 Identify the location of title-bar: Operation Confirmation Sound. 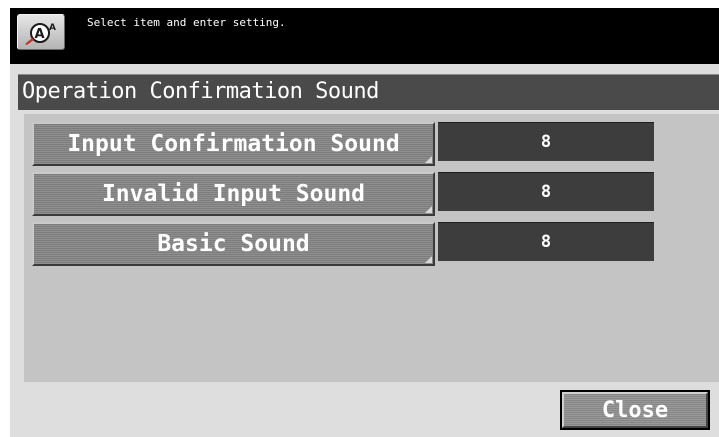
(368, 92).